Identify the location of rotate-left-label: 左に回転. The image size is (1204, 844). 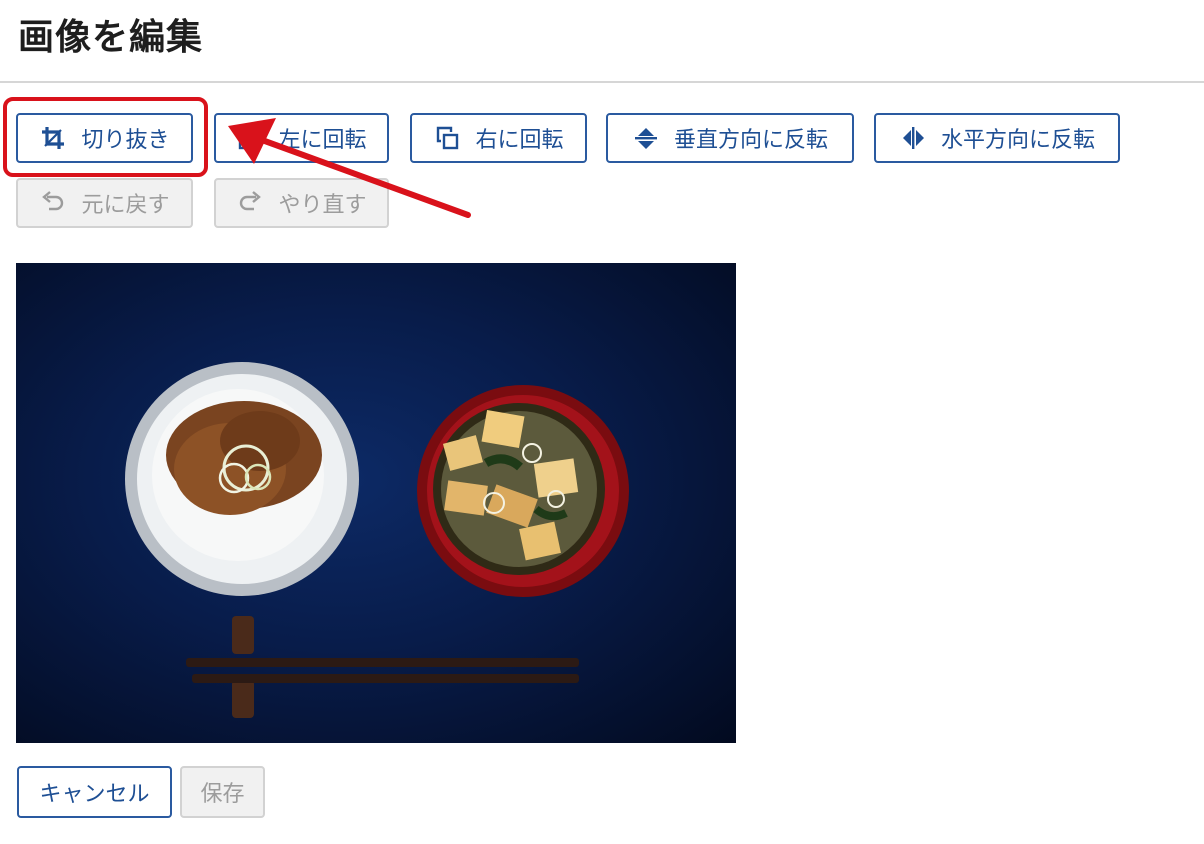
(322, 140).